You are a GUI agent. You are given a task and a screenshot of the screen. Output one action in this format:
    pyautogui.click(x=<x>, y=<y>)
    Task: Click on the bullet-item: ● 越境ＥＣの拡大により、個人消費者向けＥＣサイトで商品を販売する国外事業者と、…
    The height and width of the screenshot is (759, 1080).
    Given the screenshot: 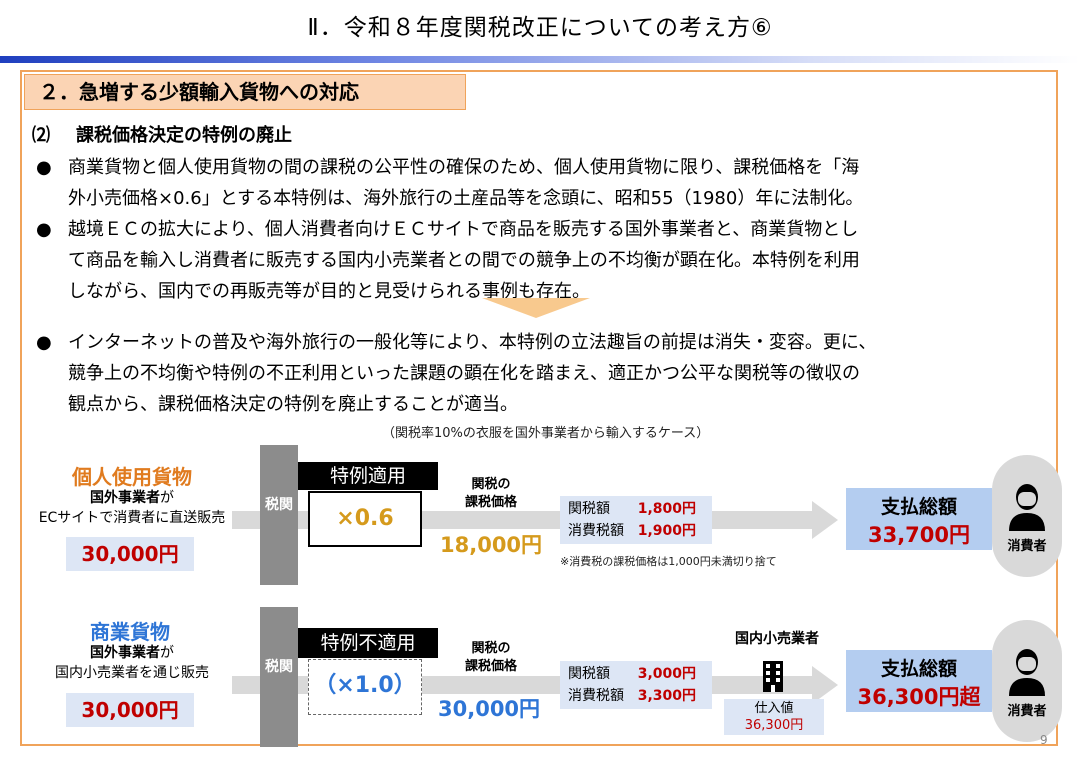 What is the action you would take?
    pyautogui.click(x=546, y=260)
    